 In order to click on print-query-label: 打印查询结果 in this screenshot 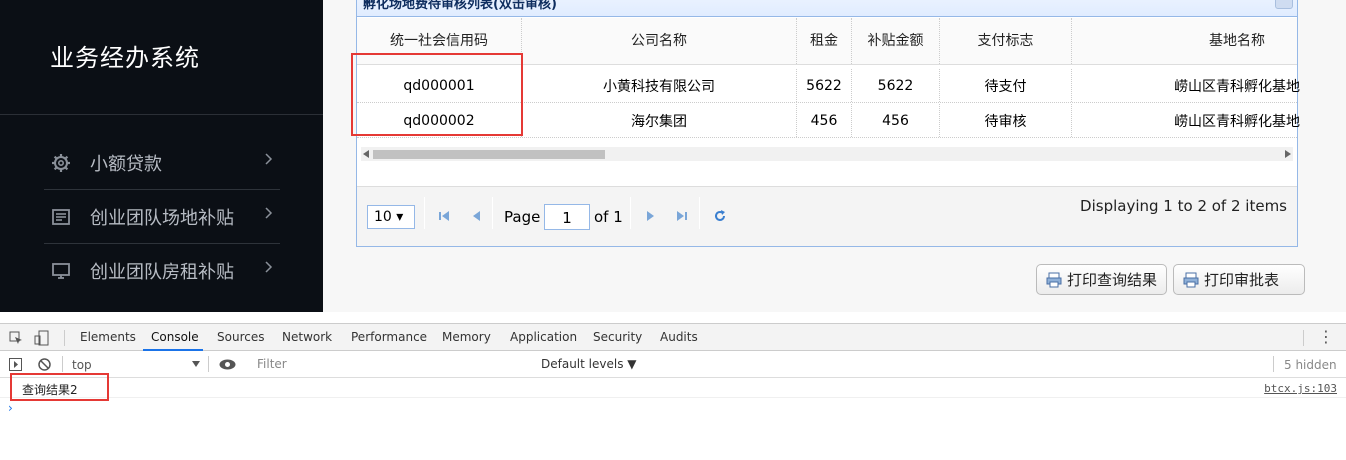, I will do `click(1112, 280)`.